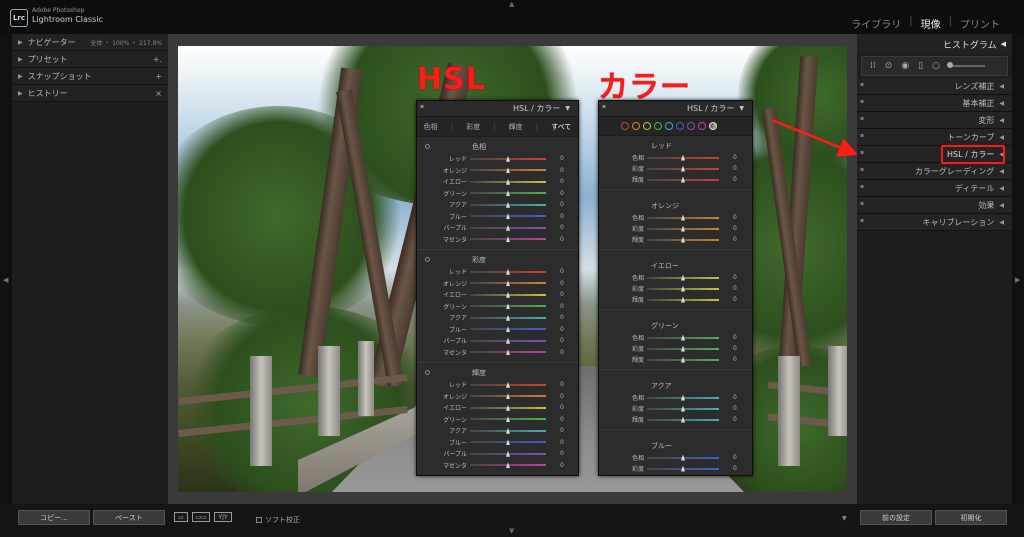 The height and width of the screenshot is (537, 1024). Describe the element at coordinates (90, 59) in the screenshot. I see `presets-header: ▶ プリセット +.` at that location.